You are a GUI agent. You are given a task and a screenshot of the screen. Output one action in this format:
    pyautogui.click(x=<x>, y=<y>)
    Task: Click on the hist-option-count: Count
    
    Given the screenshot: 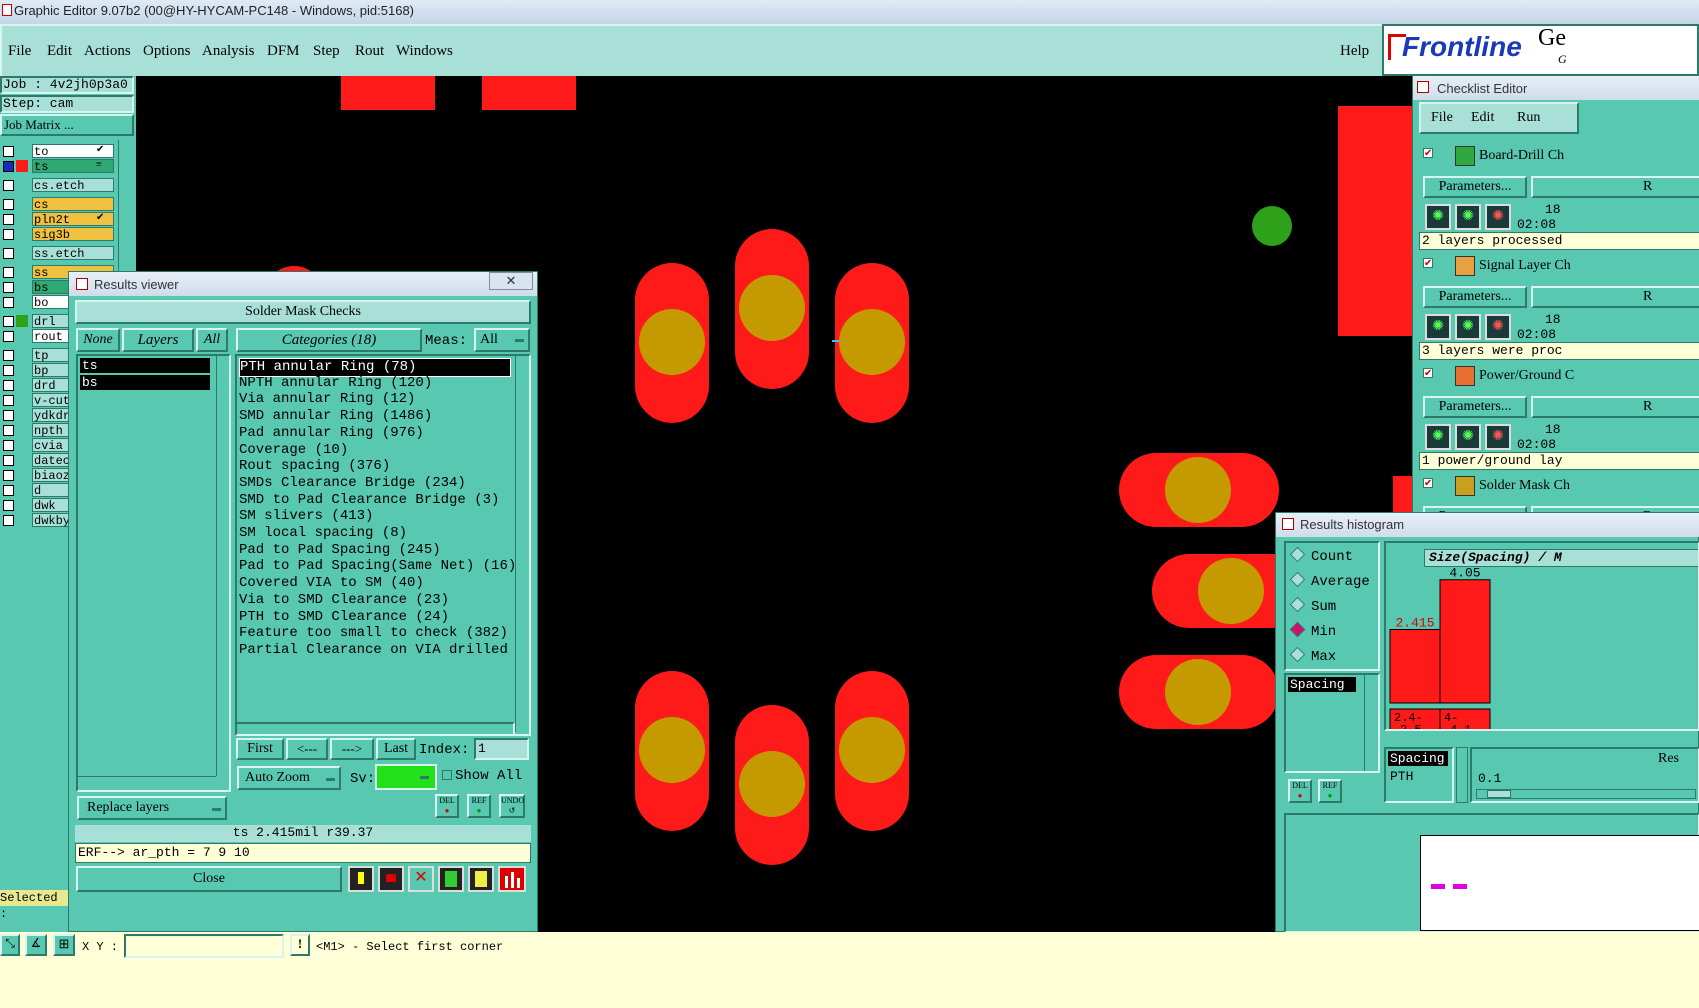 What is the action you would take?
    pyautogui.click(x=1321, y=555)
    